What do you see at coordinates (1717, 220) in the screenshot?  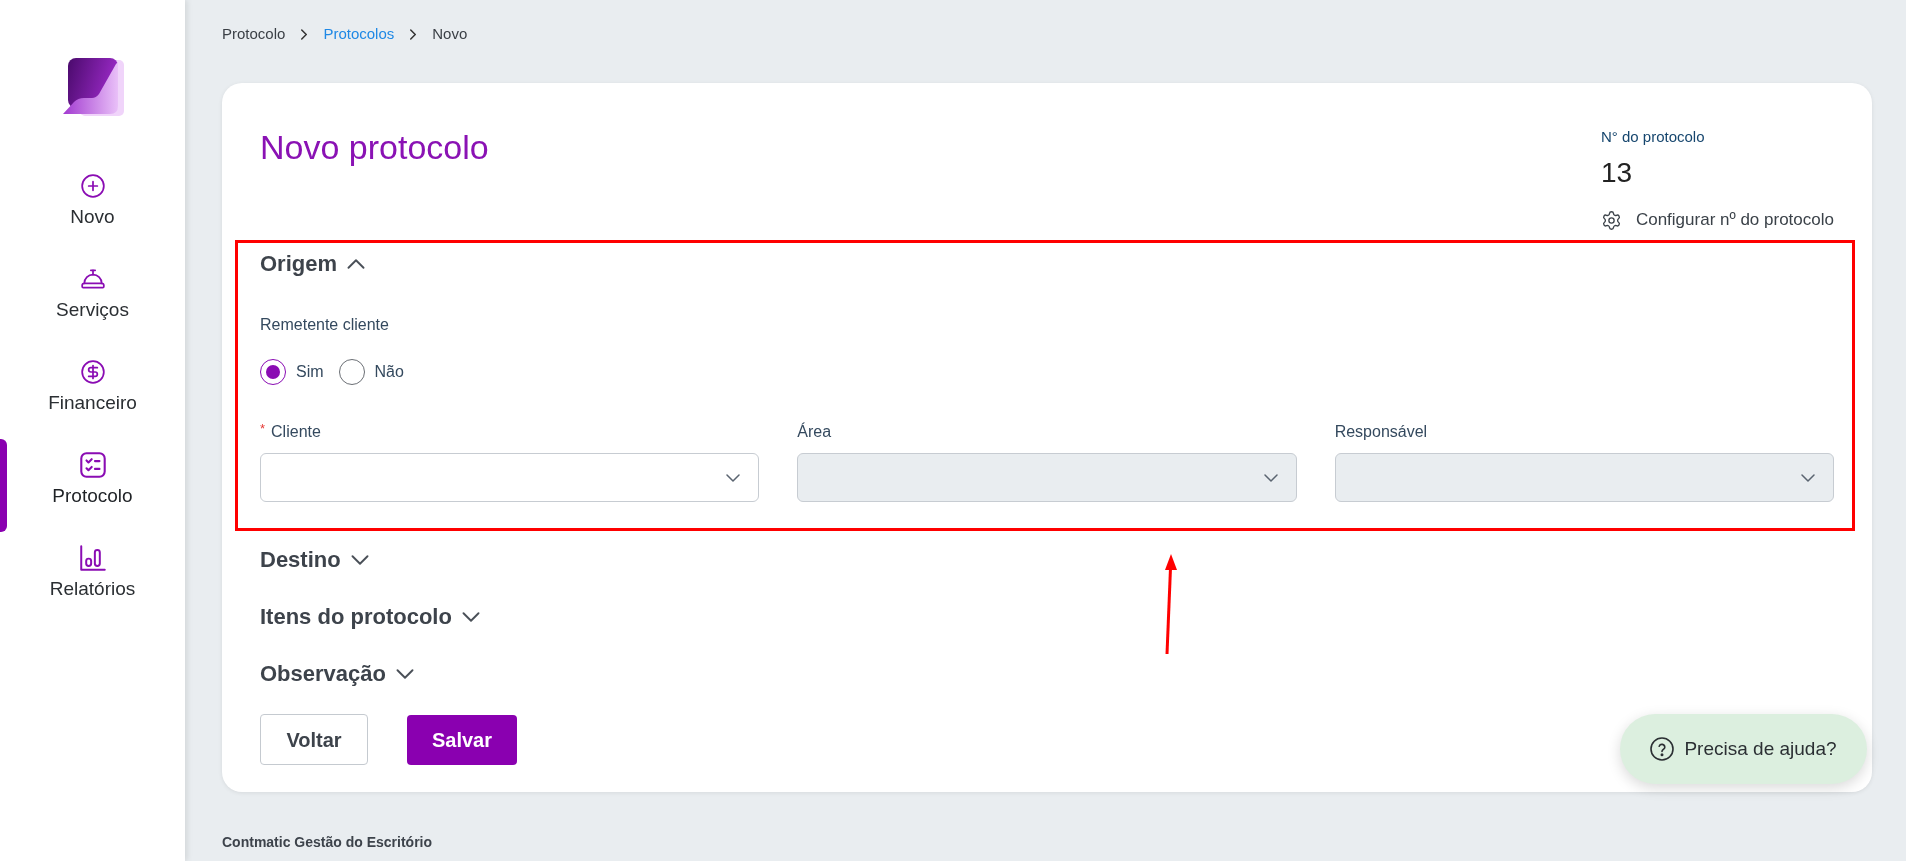 I see `configure-link: Configurar nº do protocolo` at bounding box center [1717, 220].